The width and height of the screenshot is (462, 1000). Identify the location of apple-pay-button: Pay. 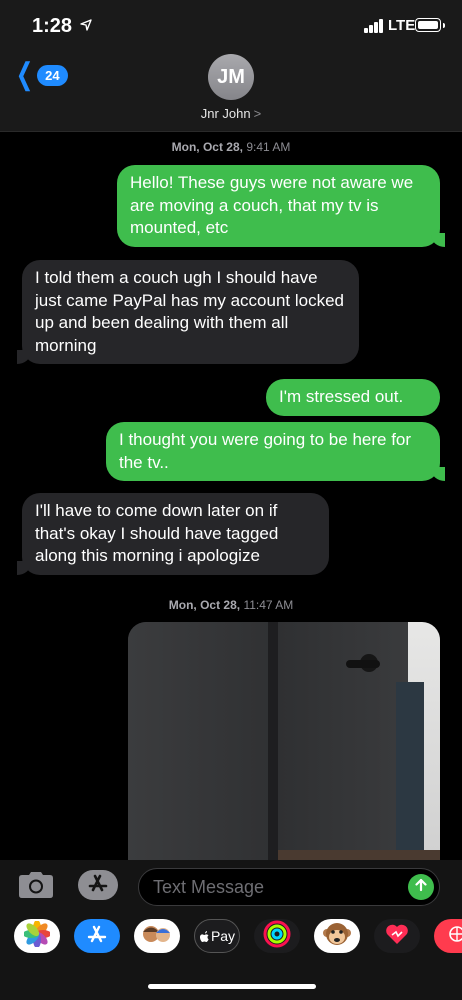
(217, 936).